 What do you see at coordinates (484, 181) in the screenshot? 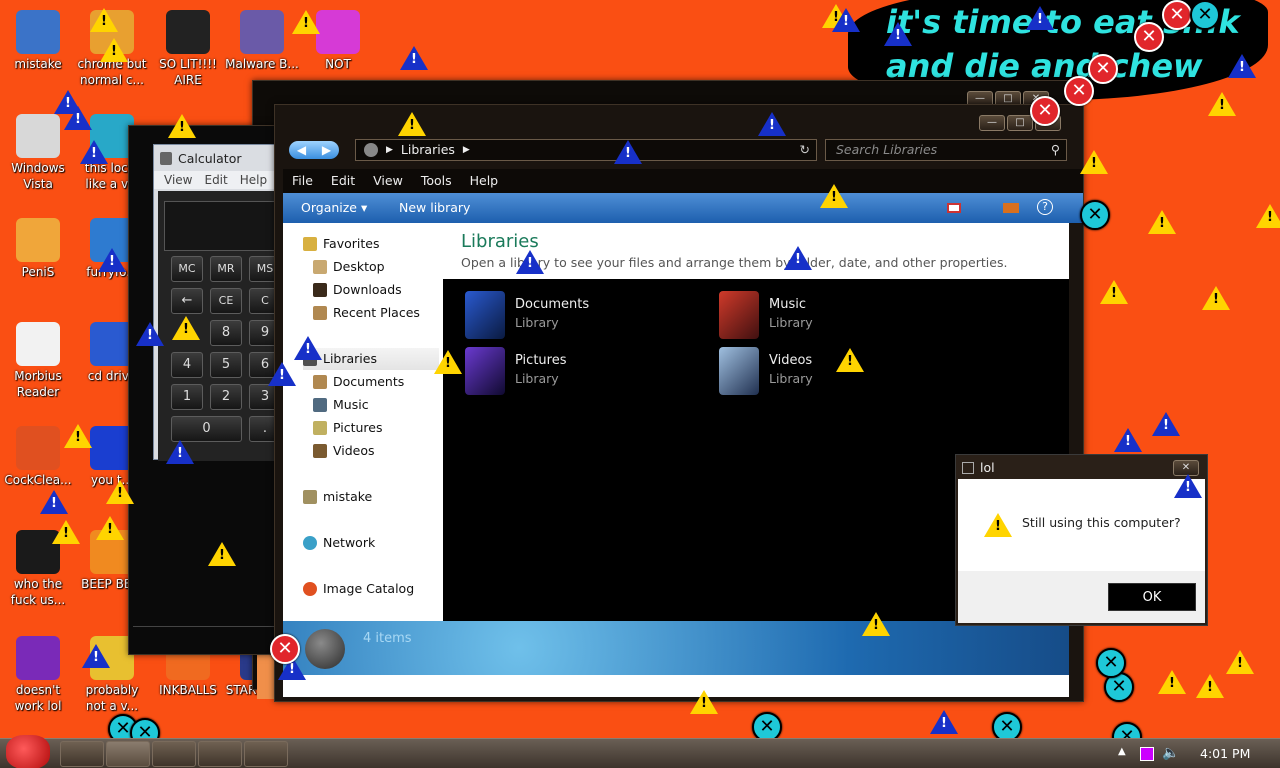
I see `menu-help: Help` at bounding box center [484, 181].